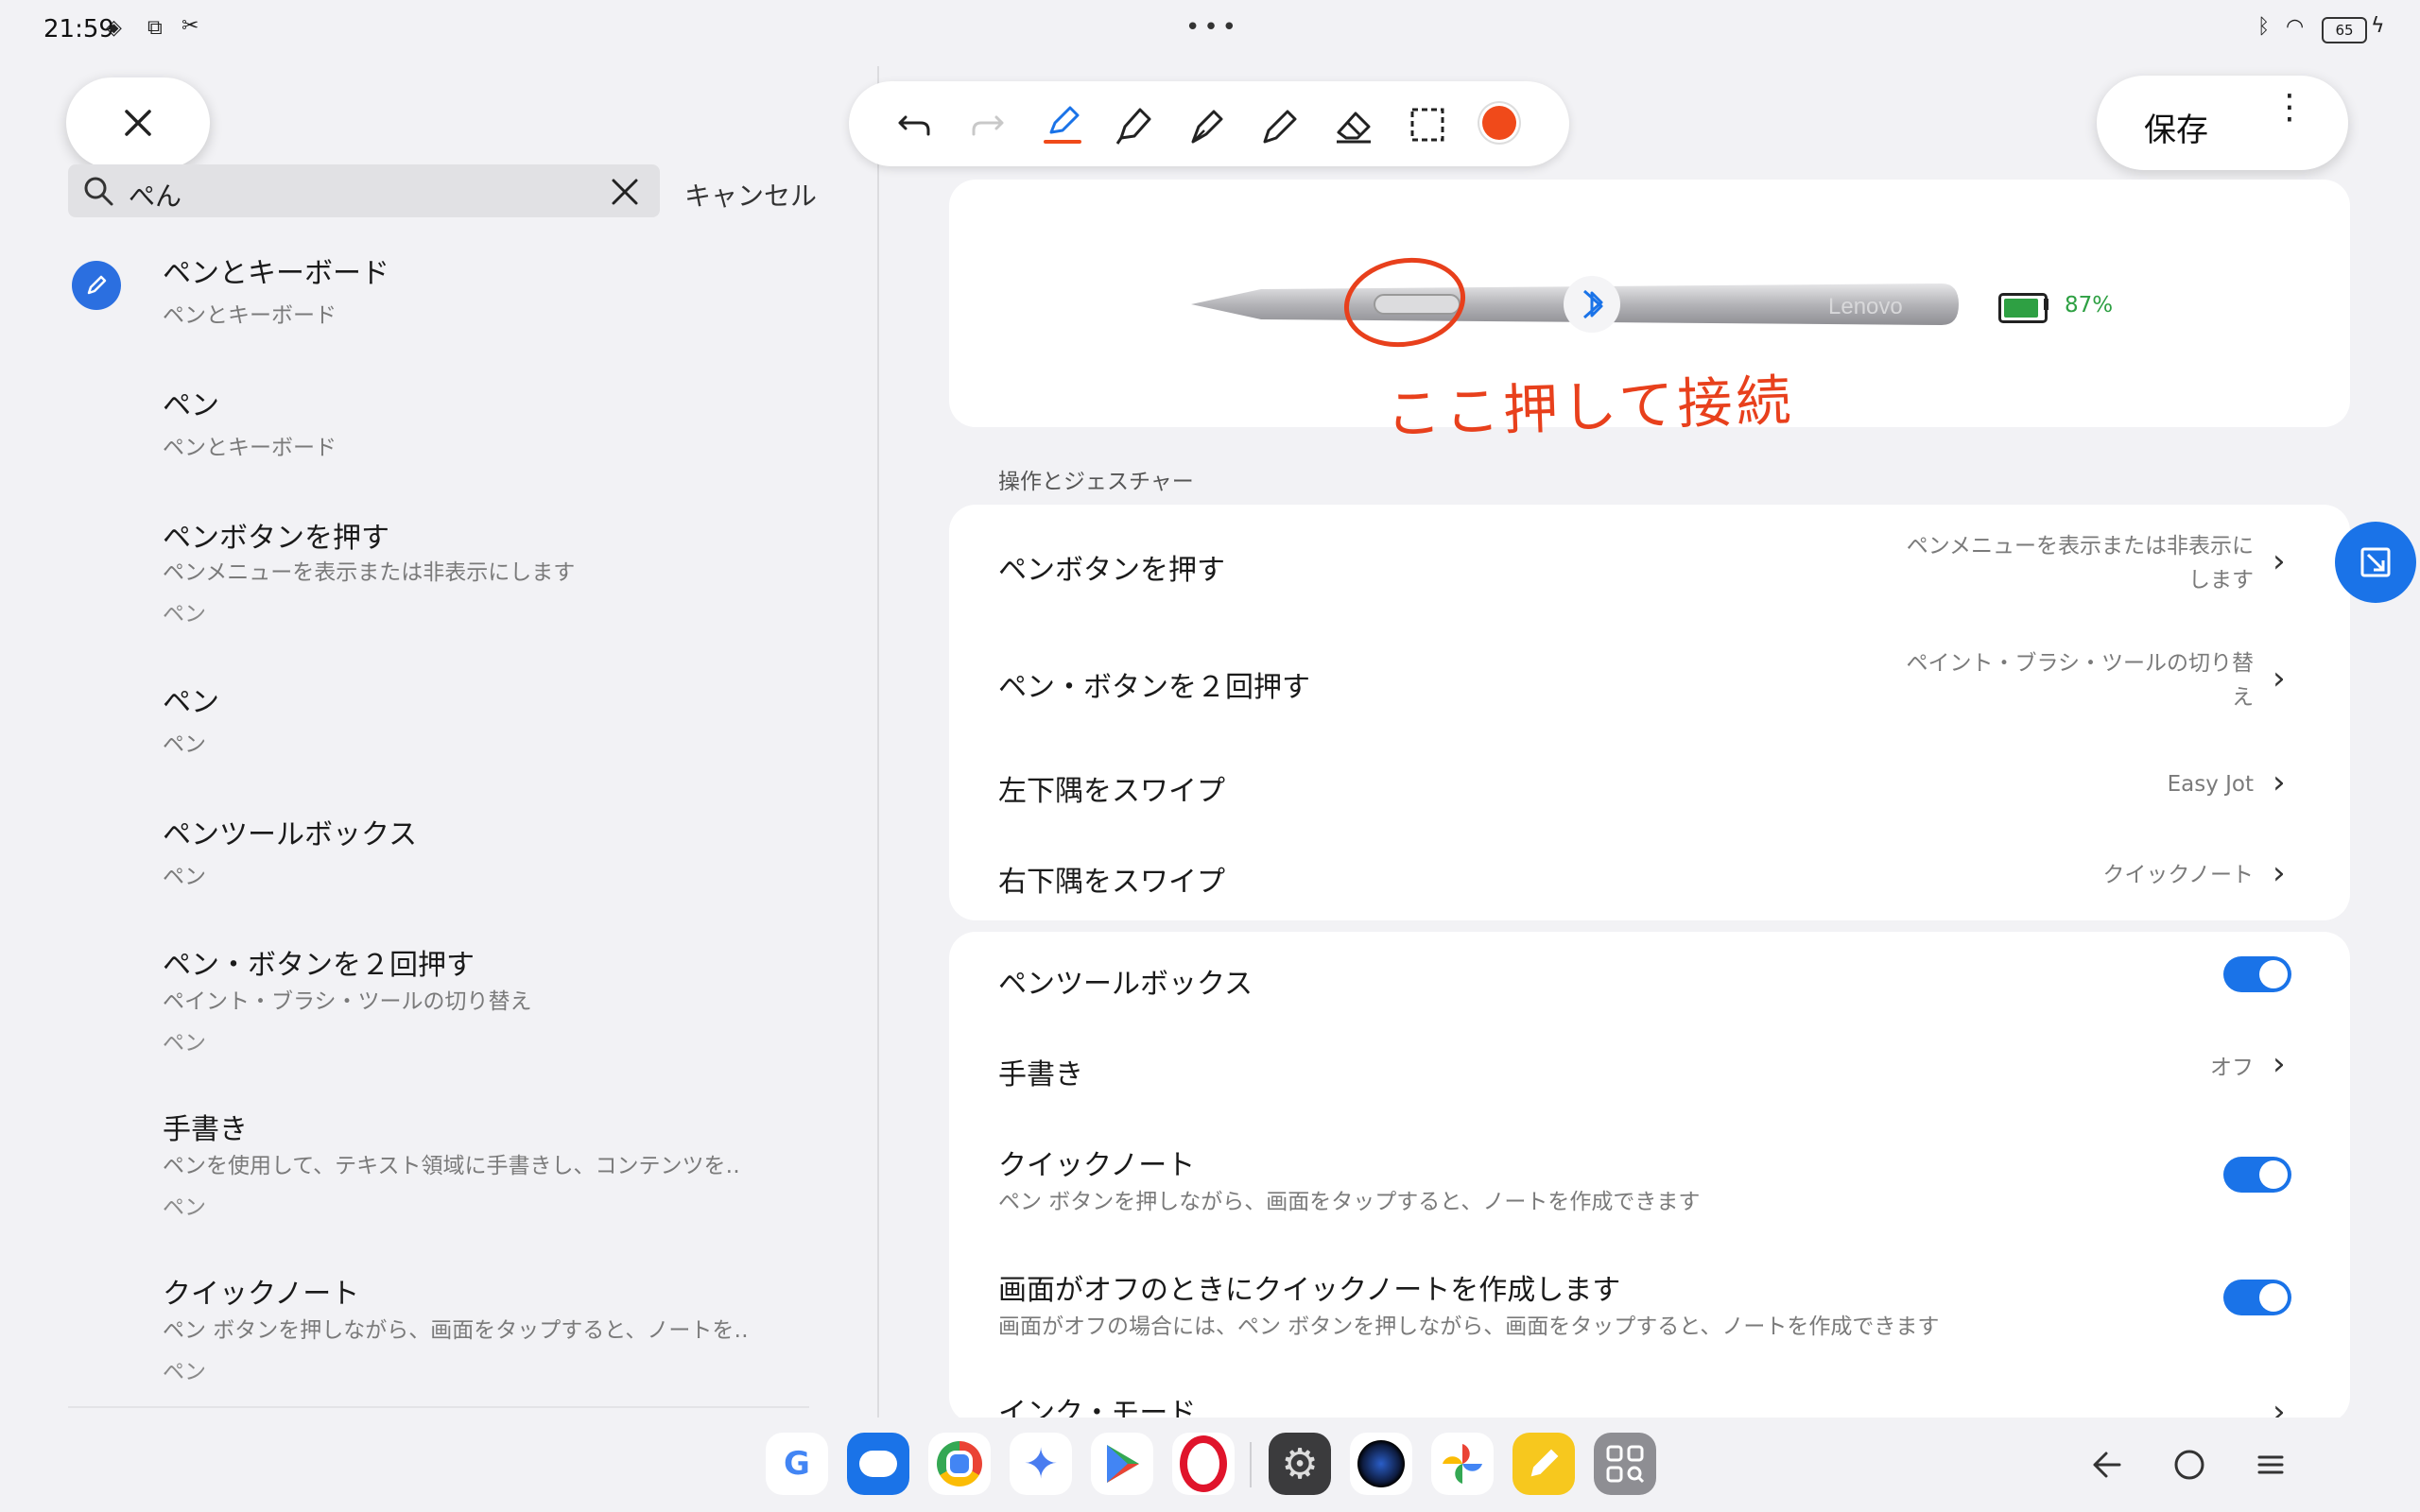 Image resolution: width=2420 pixels, height=1512 pixels. What do you see at coordinates (1062, 123) in the screenshot?
I see `highlighter-tool-icon` at bounding box center [1062, 123].